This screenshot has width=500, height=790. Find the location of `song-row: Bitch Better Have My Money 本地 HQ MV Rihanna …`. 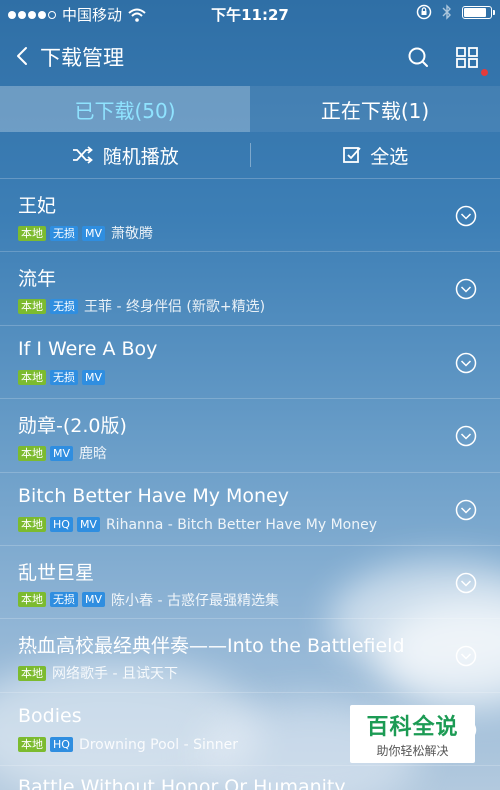

song-row: Bitch Better Have My Money 本地 HQ MV Rihanna … is located at coordinates (250, 509).